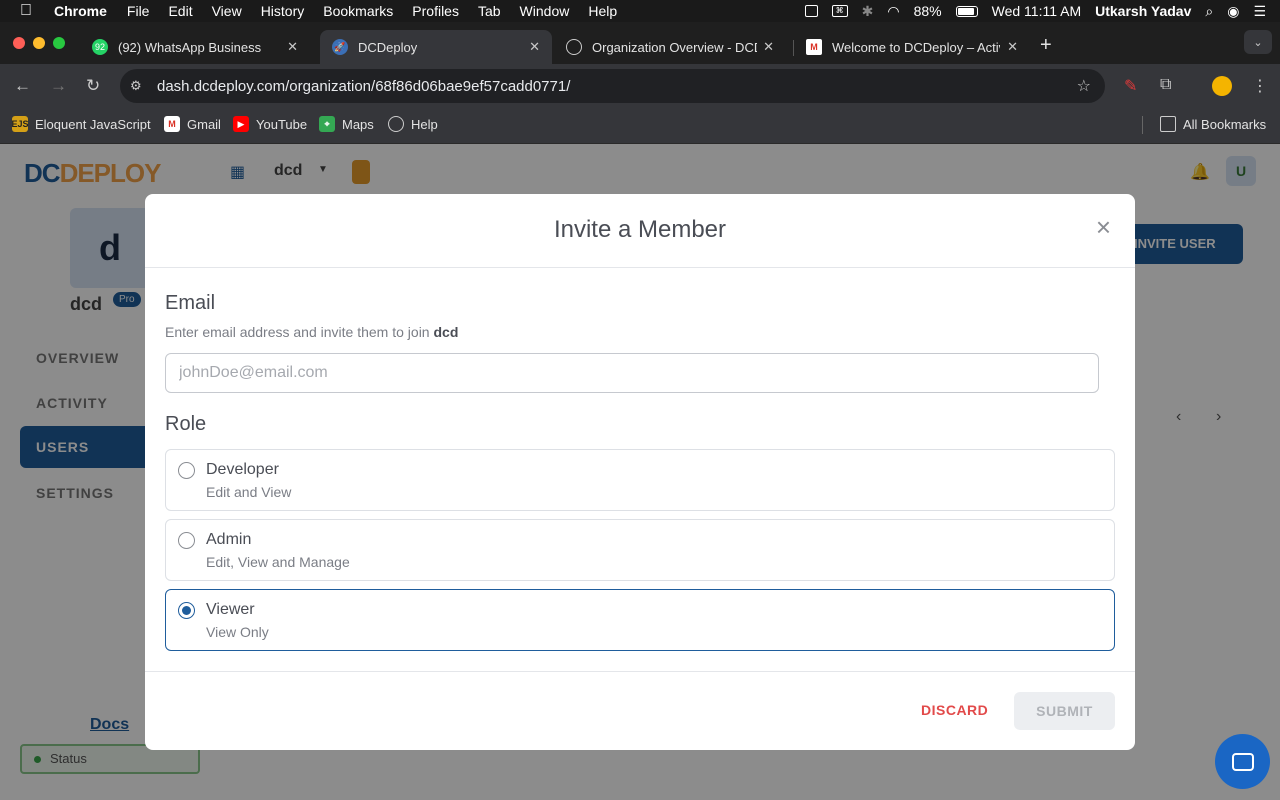  I want to click on modal-header: Invite a Member ×, so click(640, 231).